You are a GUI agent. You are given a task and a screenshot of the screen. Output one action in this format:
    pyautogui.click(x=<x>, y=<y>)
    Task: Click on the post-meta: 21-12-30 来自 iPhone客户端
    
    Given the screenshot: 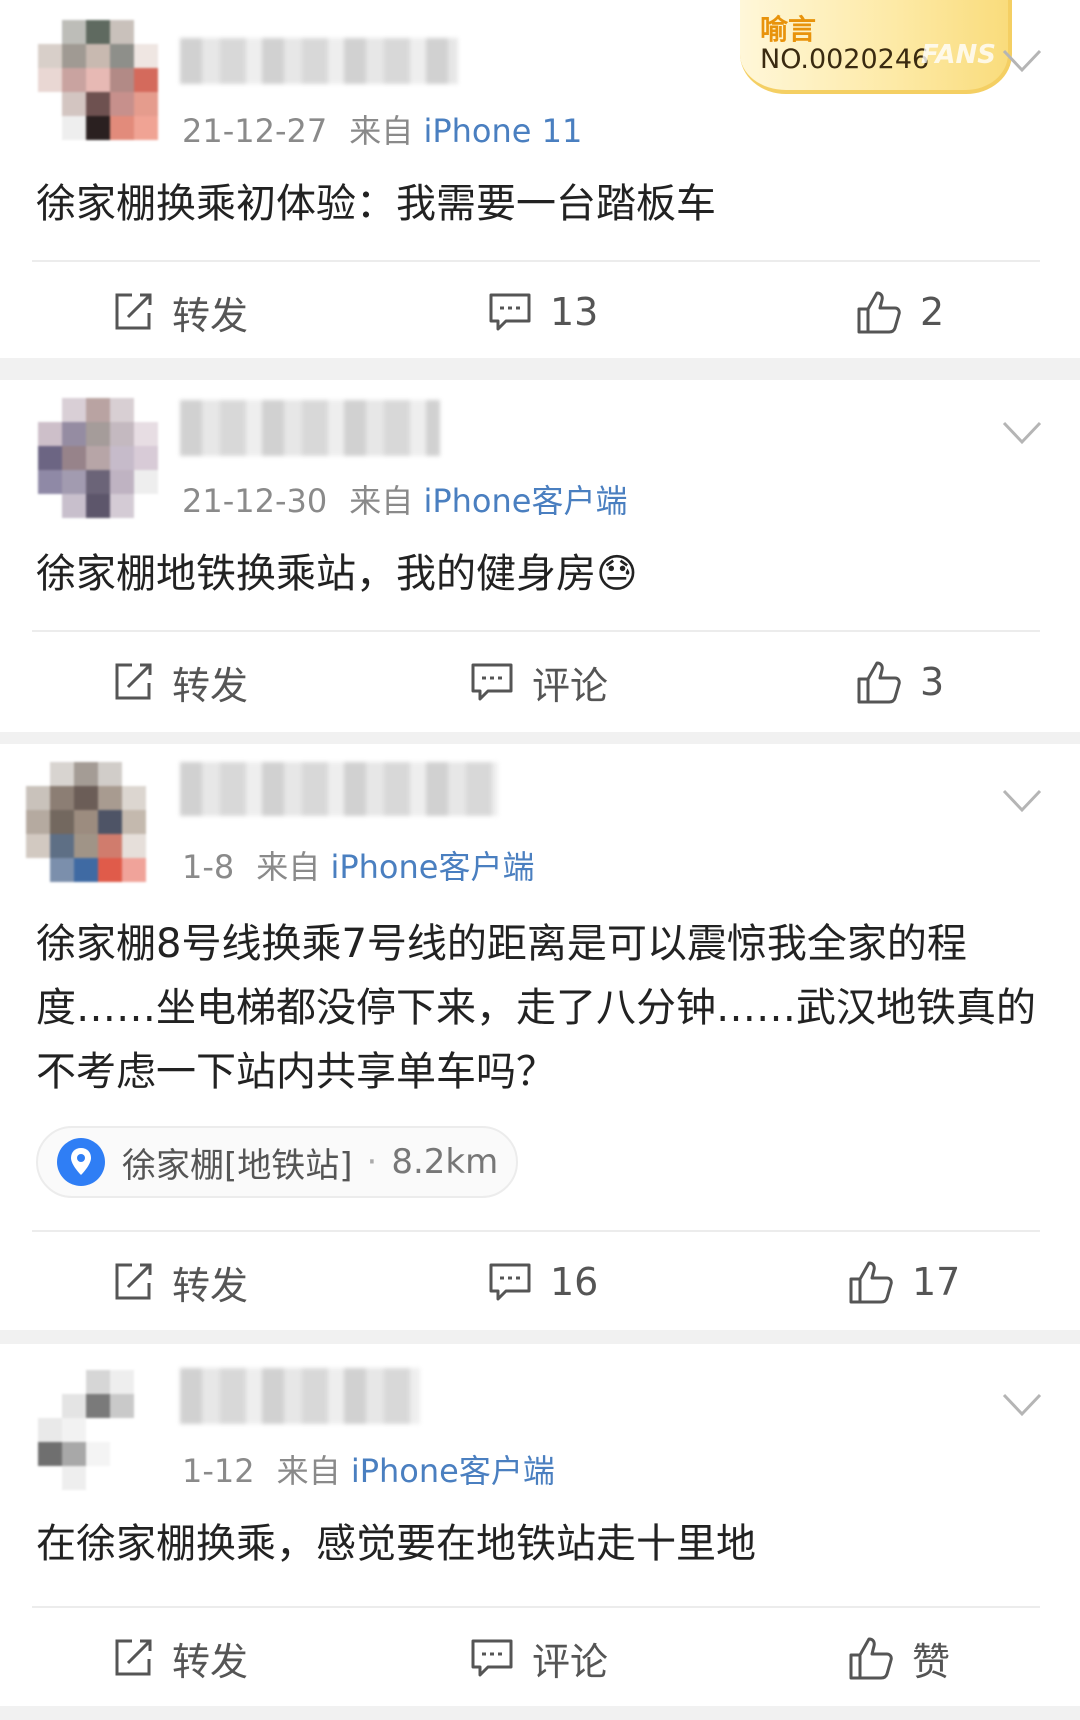 What is the action you would take?
    pyautogui.click(x=404, y=499)
    